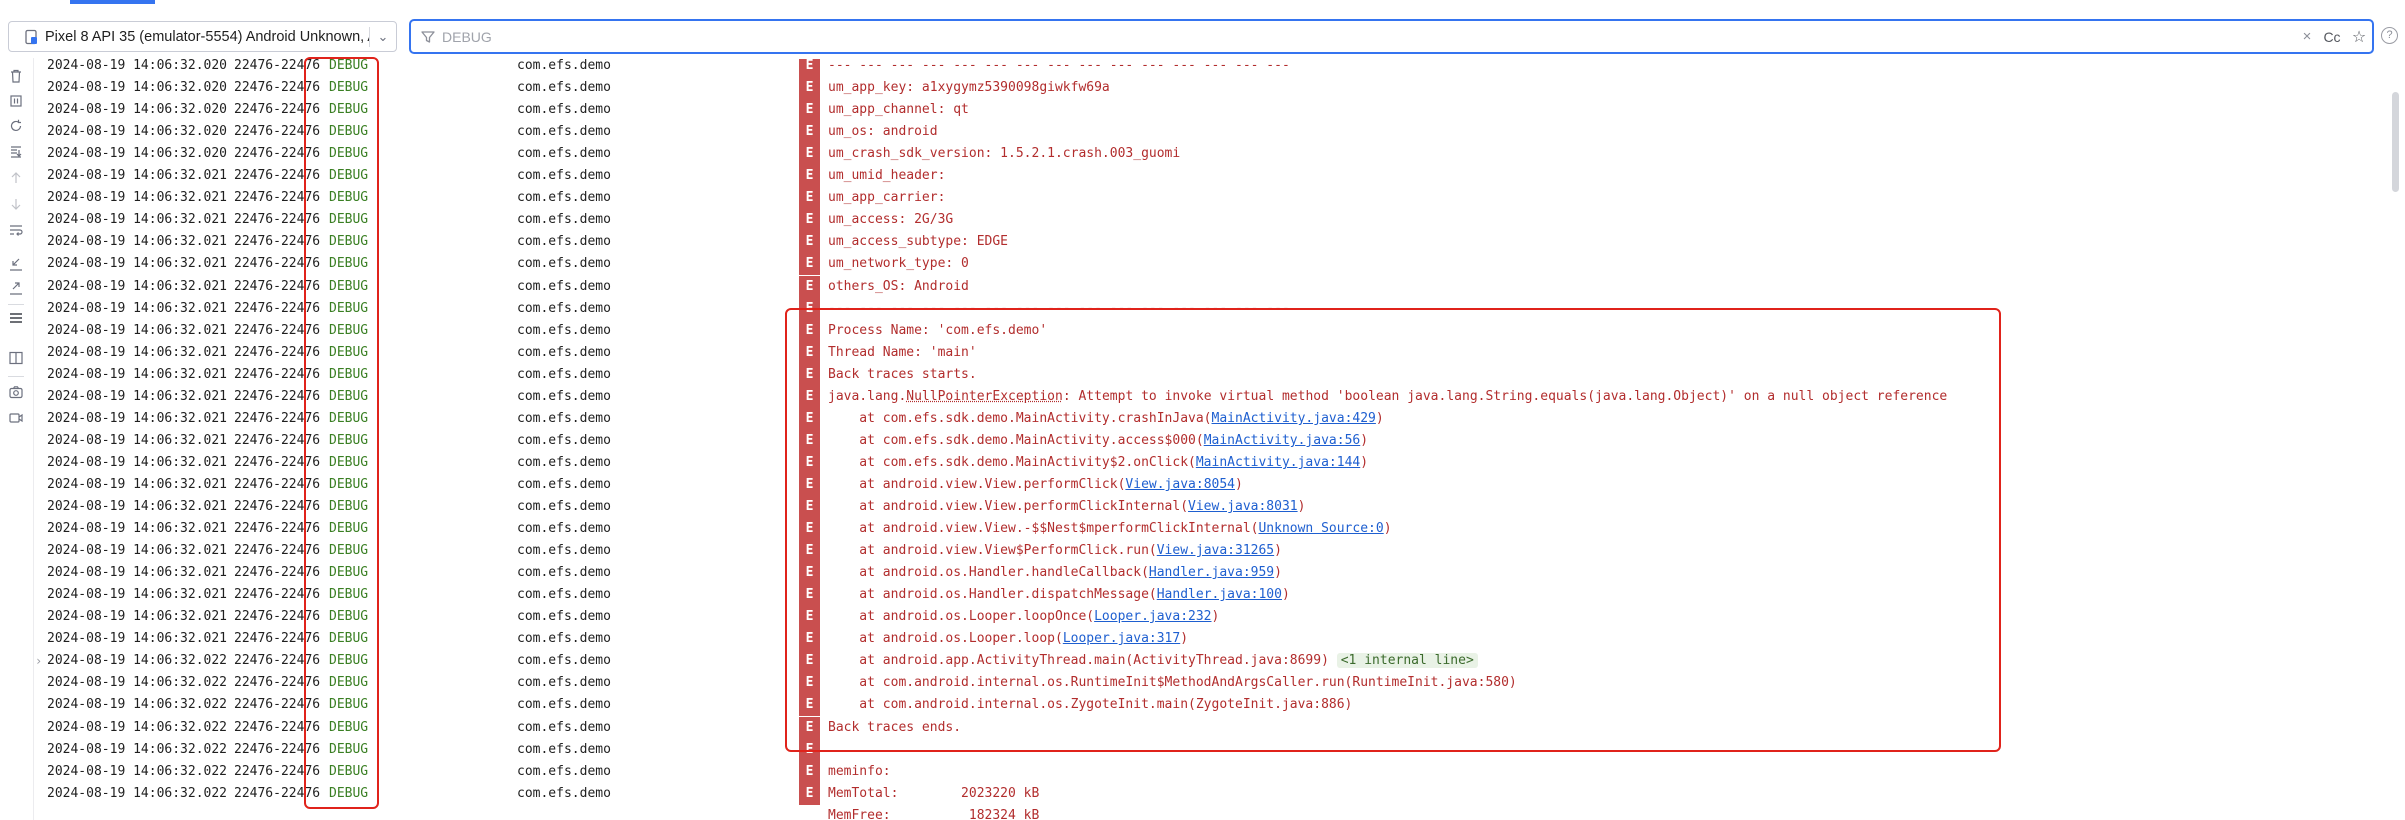  I want to click on import-icon, so click(16, 264).